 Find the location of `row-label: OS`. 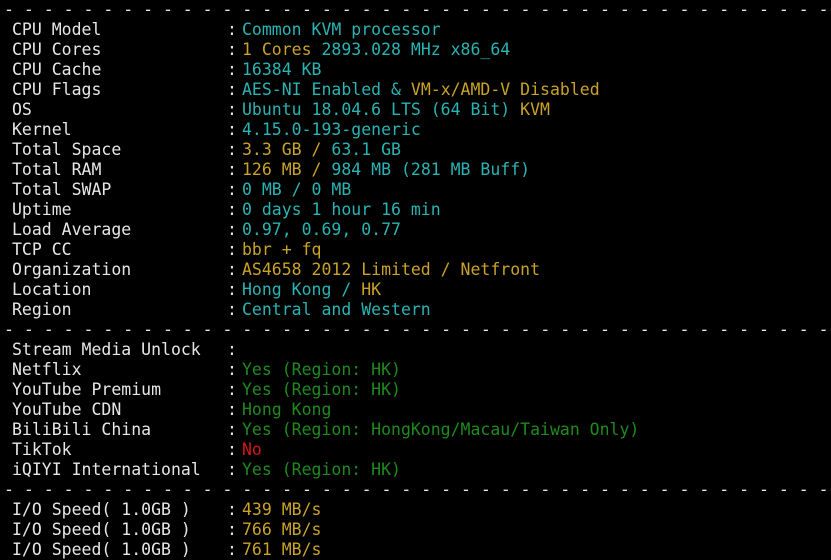

row-label: OS is located at coordinates (22, 109).